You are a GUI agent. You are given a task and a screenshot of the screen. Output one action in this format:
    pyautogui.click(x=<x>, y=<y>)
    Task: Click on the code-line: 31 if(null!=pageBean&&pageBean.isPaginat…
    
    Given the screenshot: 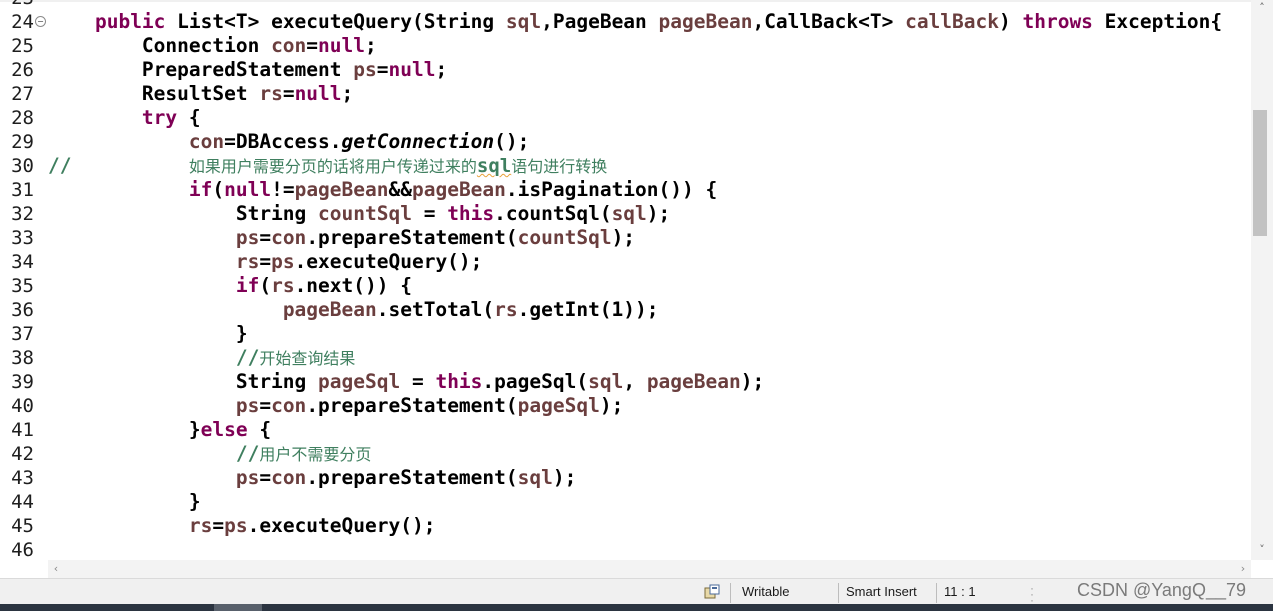 What is the action you would take?
    pyautogui.click(x=625, y=190)
    